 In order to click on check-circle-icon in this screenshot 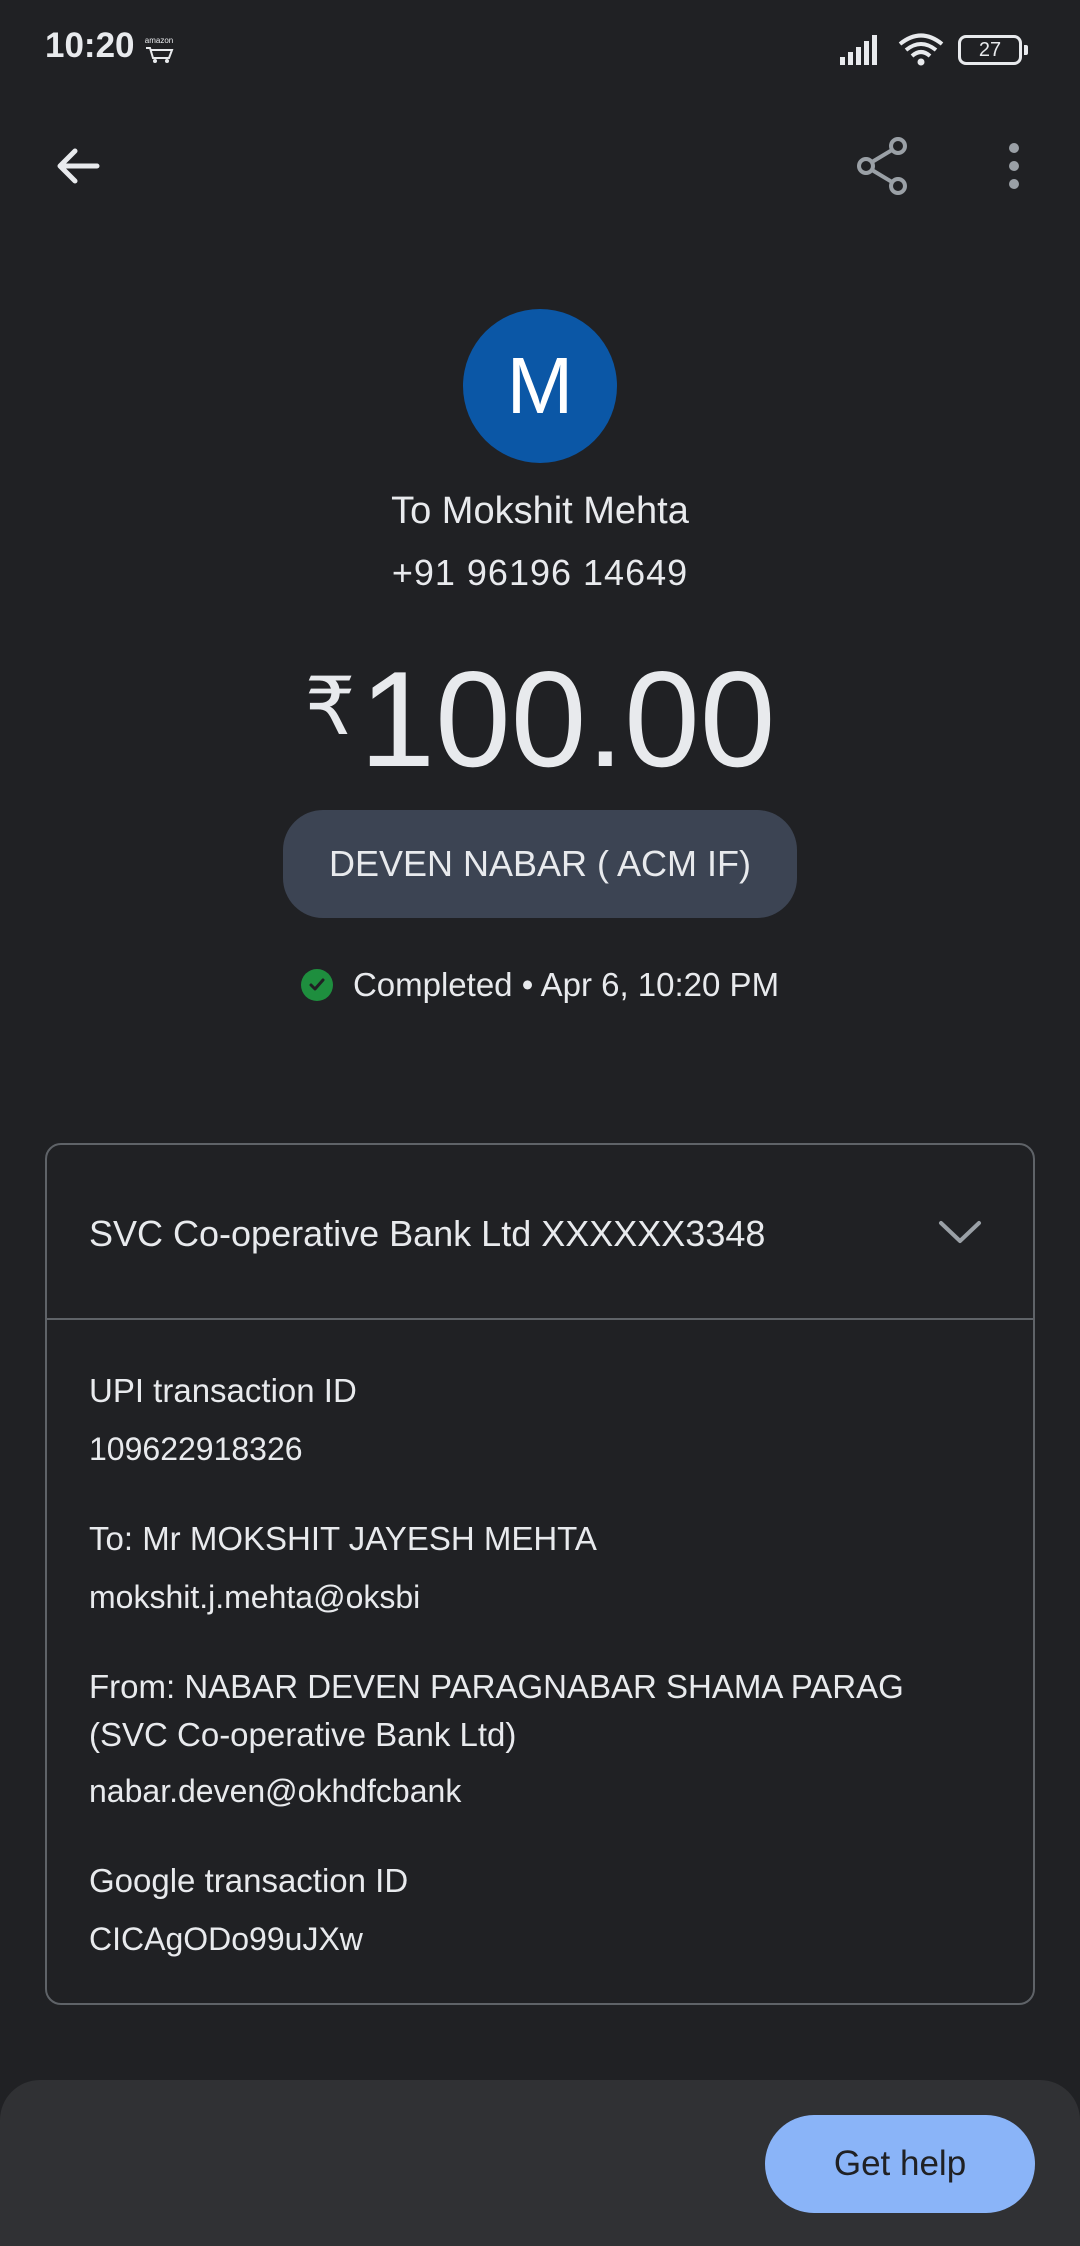, I will do `click(316, 985)`.